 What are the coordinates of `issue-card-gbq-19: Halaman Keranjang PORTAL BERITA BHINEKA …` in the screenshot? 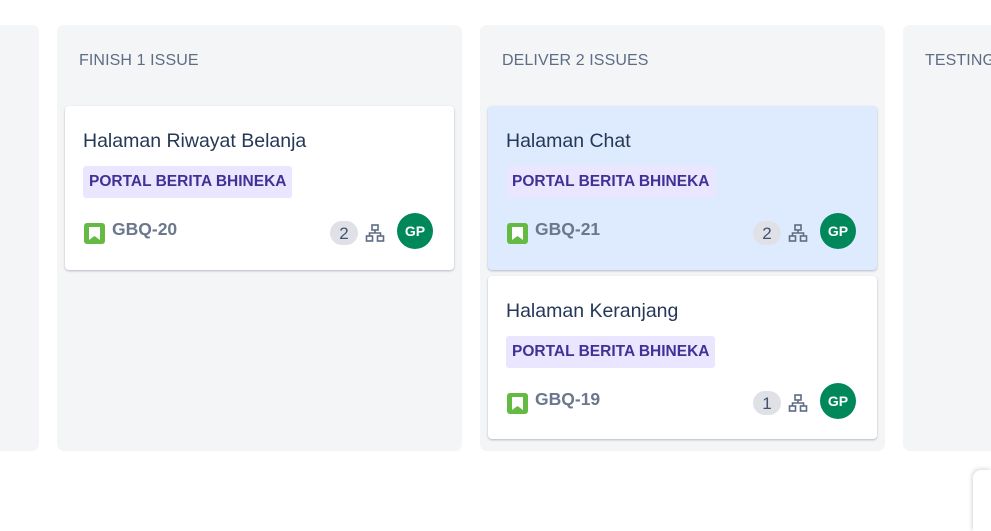 It's located at (682, 357).